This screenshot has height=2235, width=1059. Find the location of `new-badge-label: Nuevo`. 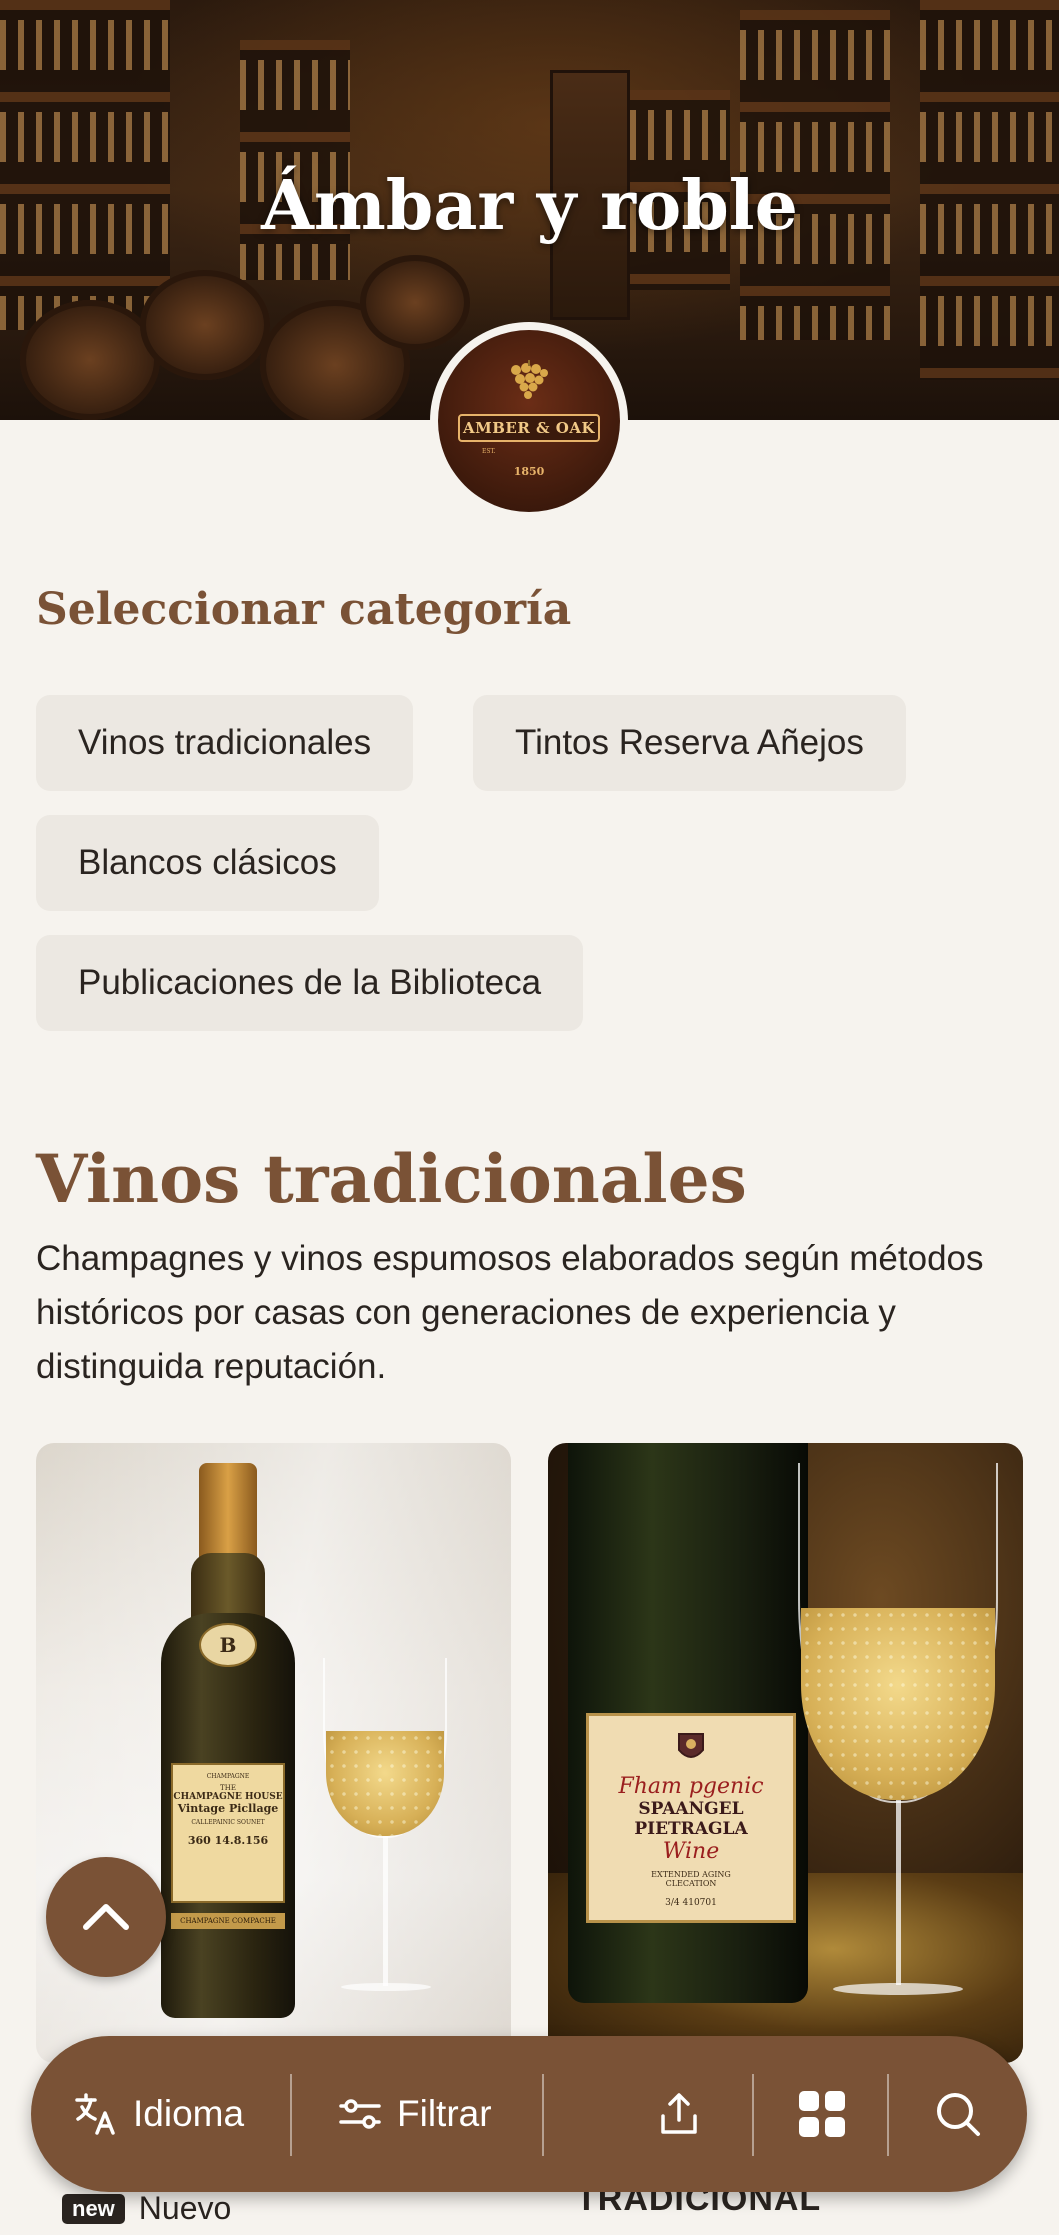

new-badge-label: Nuevo is located at coordinates (185, 2208).